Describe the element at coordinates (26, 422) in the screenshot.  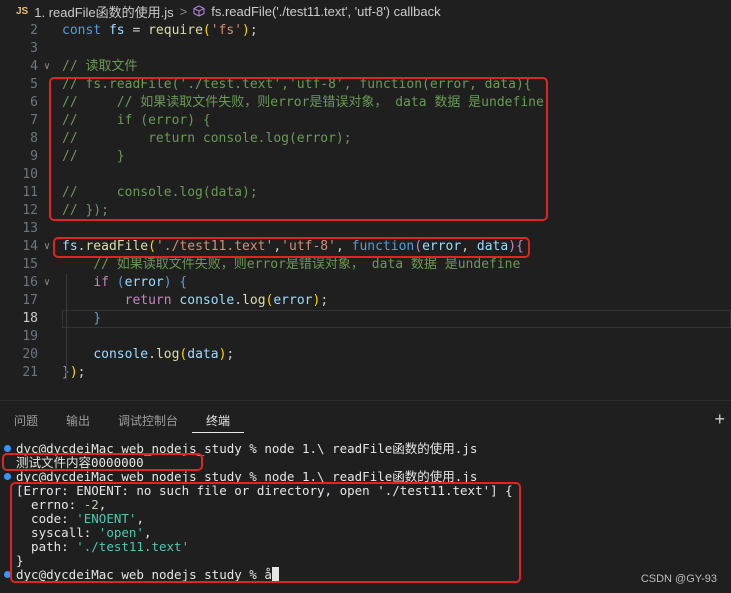
I see `panel-tab: 问题` at that location.